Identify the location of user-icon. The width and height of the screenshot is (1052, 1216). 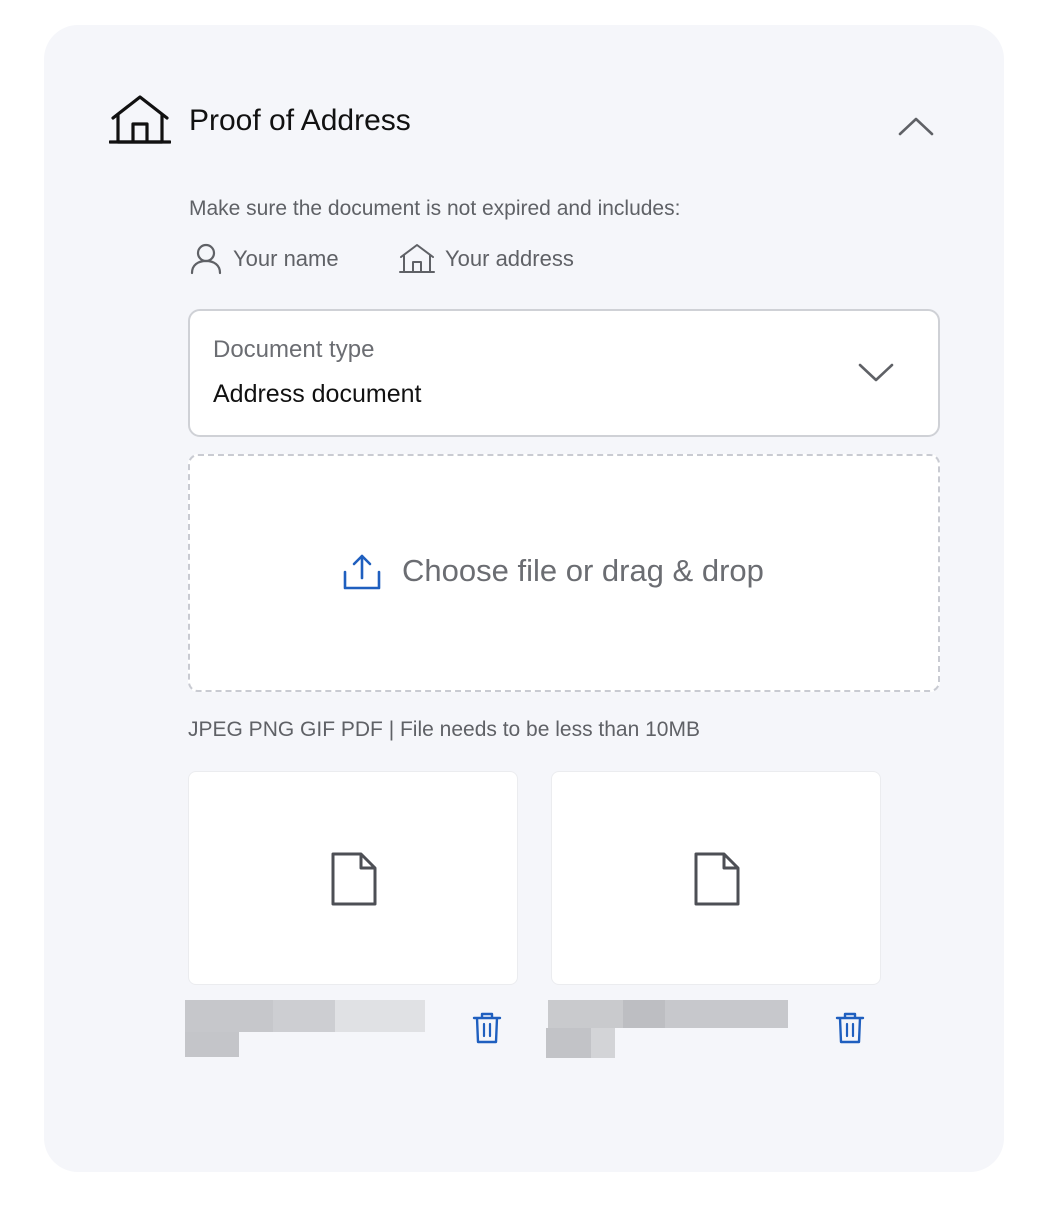
(206, 259).